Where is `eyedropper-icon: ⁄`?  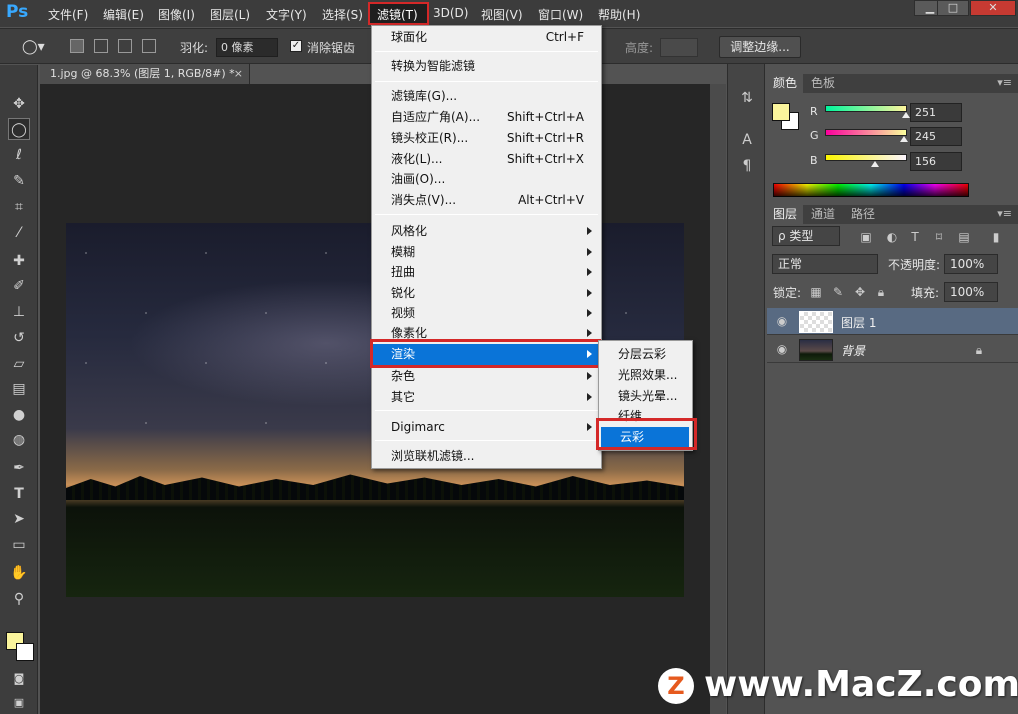
eyedropper-icon: ⁄ is located at coordinates (19, 233).